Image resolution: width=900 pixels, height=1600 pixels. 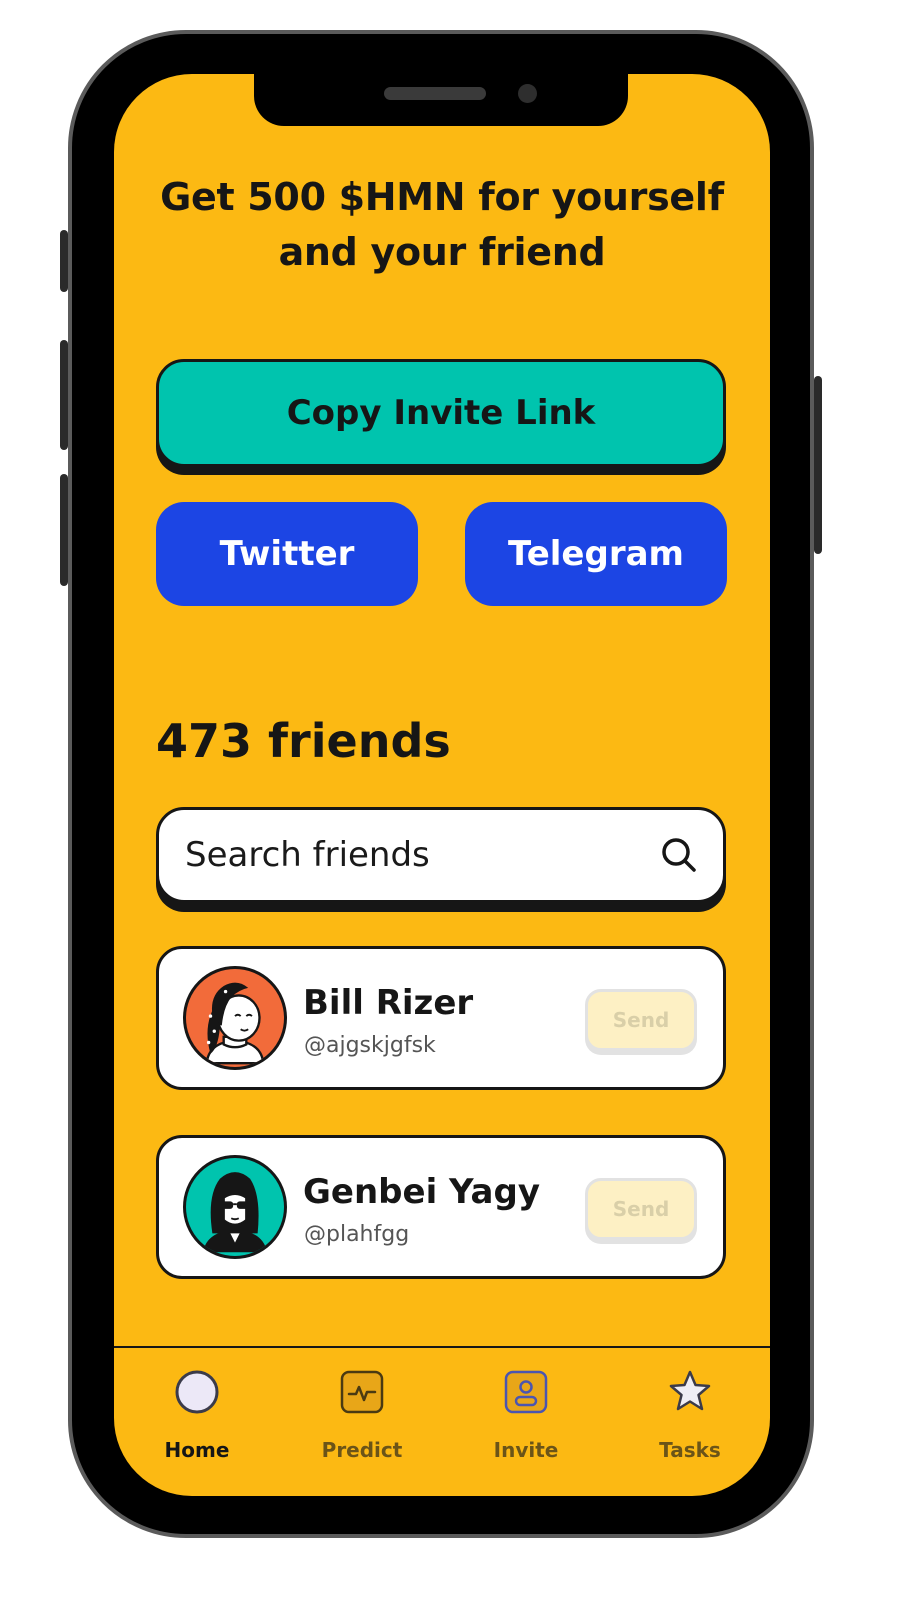 What do you see at coordinates (388, 1003) in the screenshot?
I see `friend-name: Bill Rizer` at bounding box center [388, 1003].